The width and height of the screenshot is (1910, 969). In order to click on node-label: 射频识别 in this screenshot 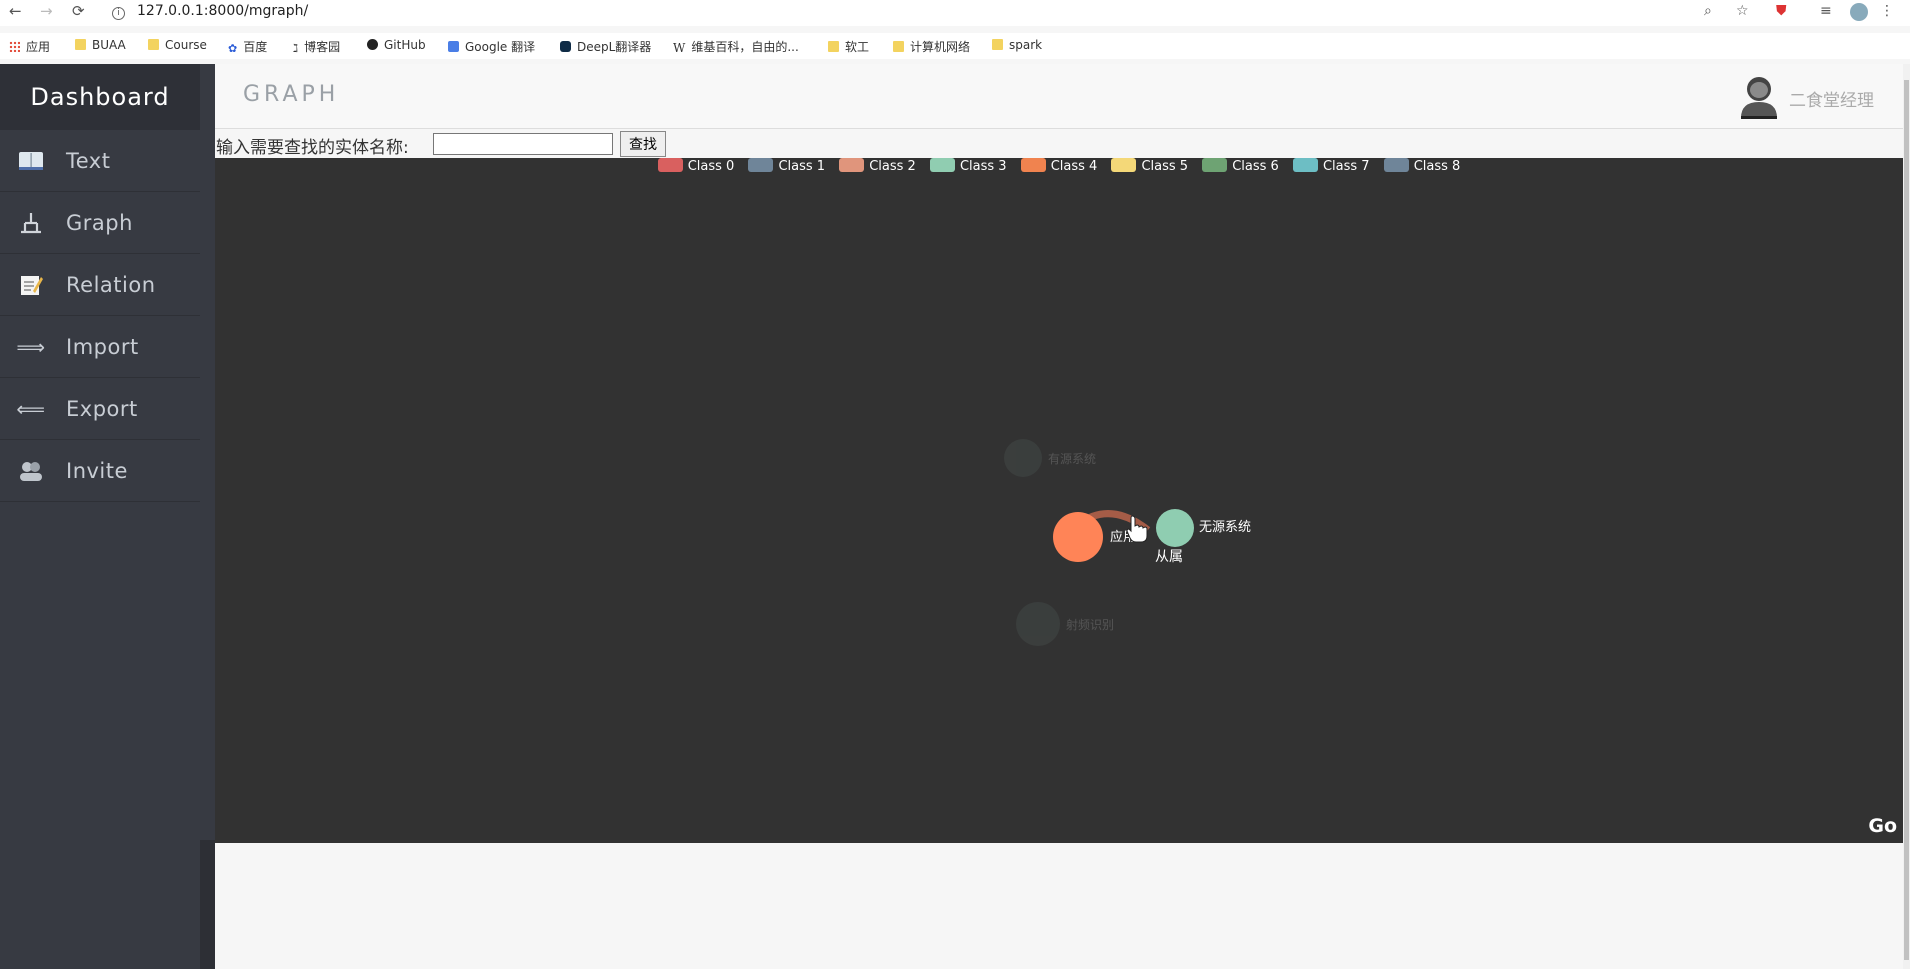, I will do `click(1090, 624)`.